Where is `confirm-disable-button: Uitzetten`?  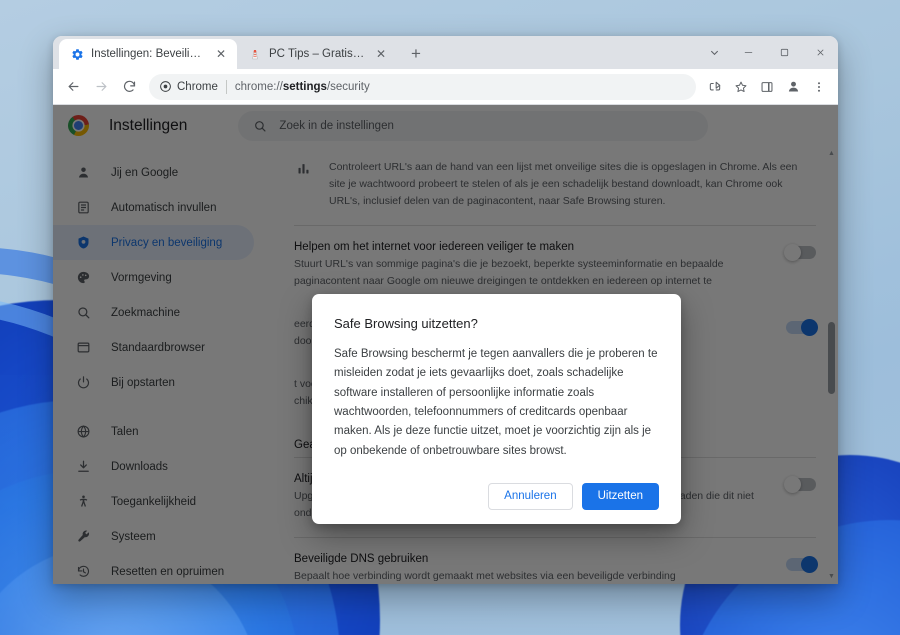 confirm-disable-button: Uitzetten is located at coordinates (620, 496).